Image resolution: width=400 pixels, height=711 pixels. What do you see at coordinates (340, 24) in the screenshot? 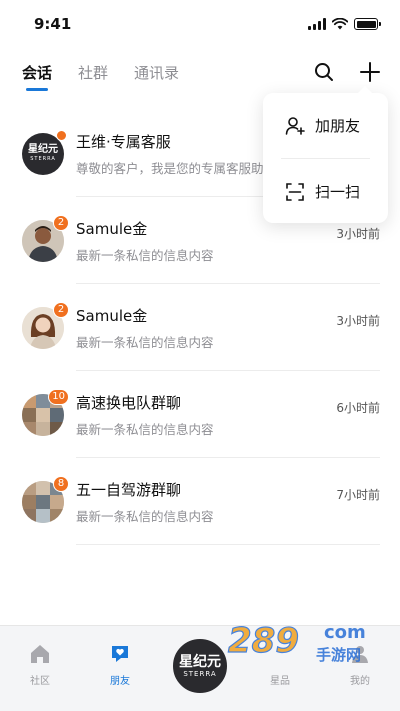
I see `wifi-icon` at bounding box center [340, 24].